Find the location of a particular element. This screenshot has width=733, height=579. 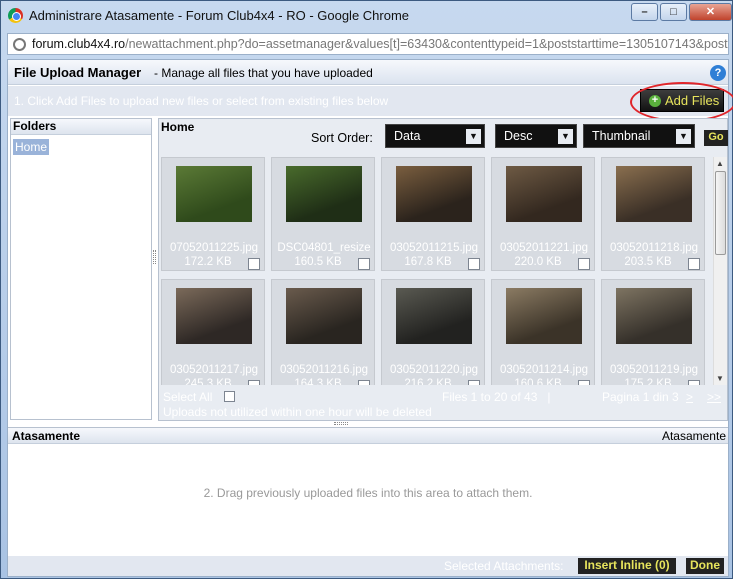

page-title: File Upload Manager is located at coordinates (78, 72).